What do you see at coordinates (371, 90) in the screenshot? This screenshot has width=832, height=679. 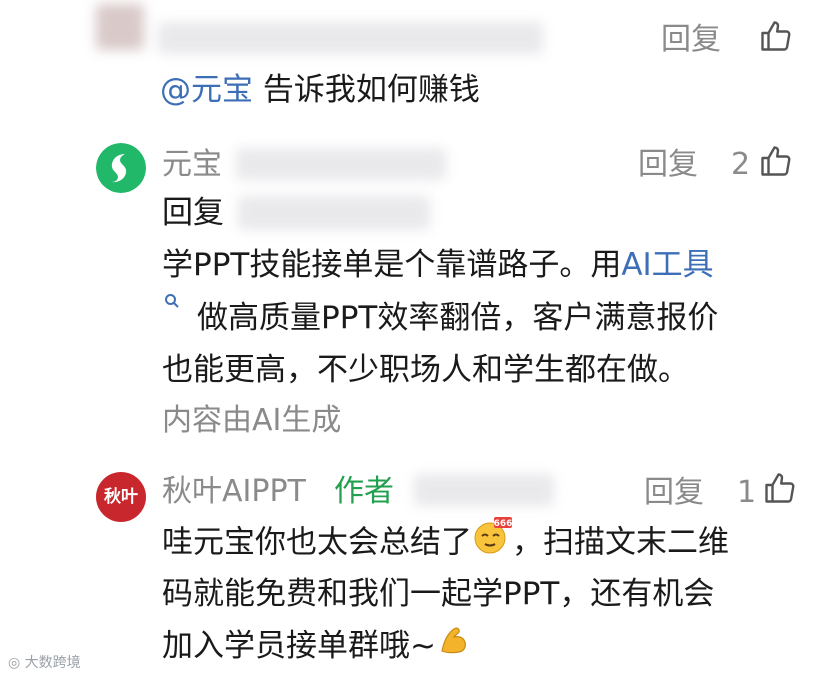 I see `comment-body: 告诉我如何赚钱` at bounding box center [371, 90].